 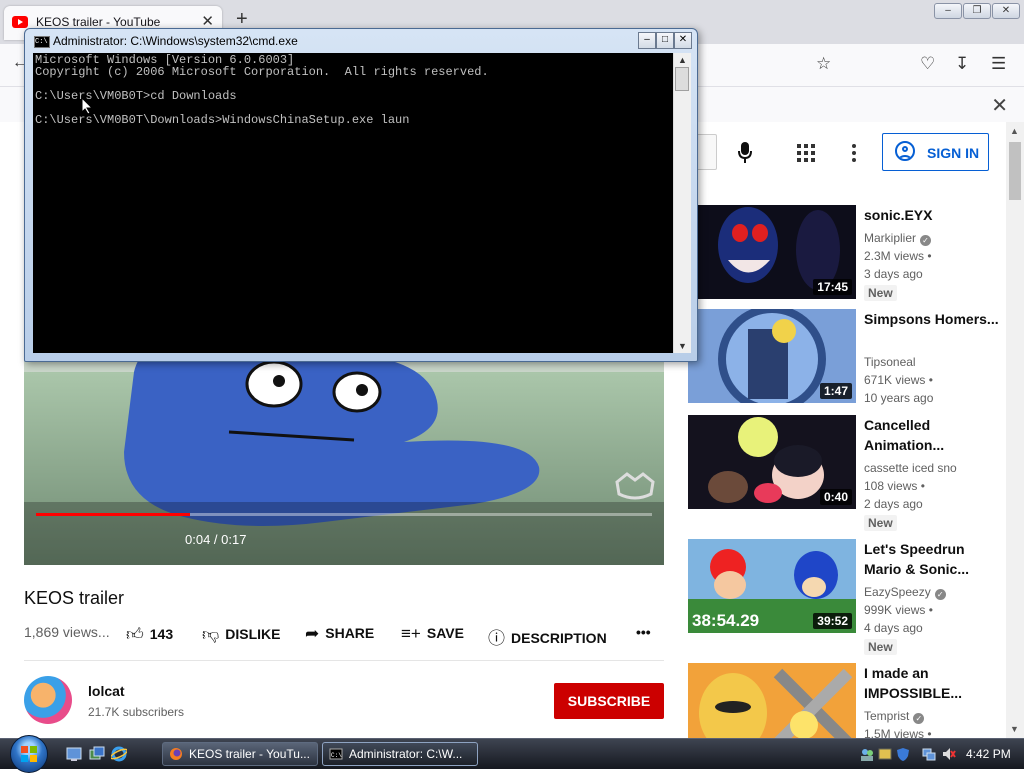 I want to click on recommendation-age: 2 days ago, so click(x=893, y=504).